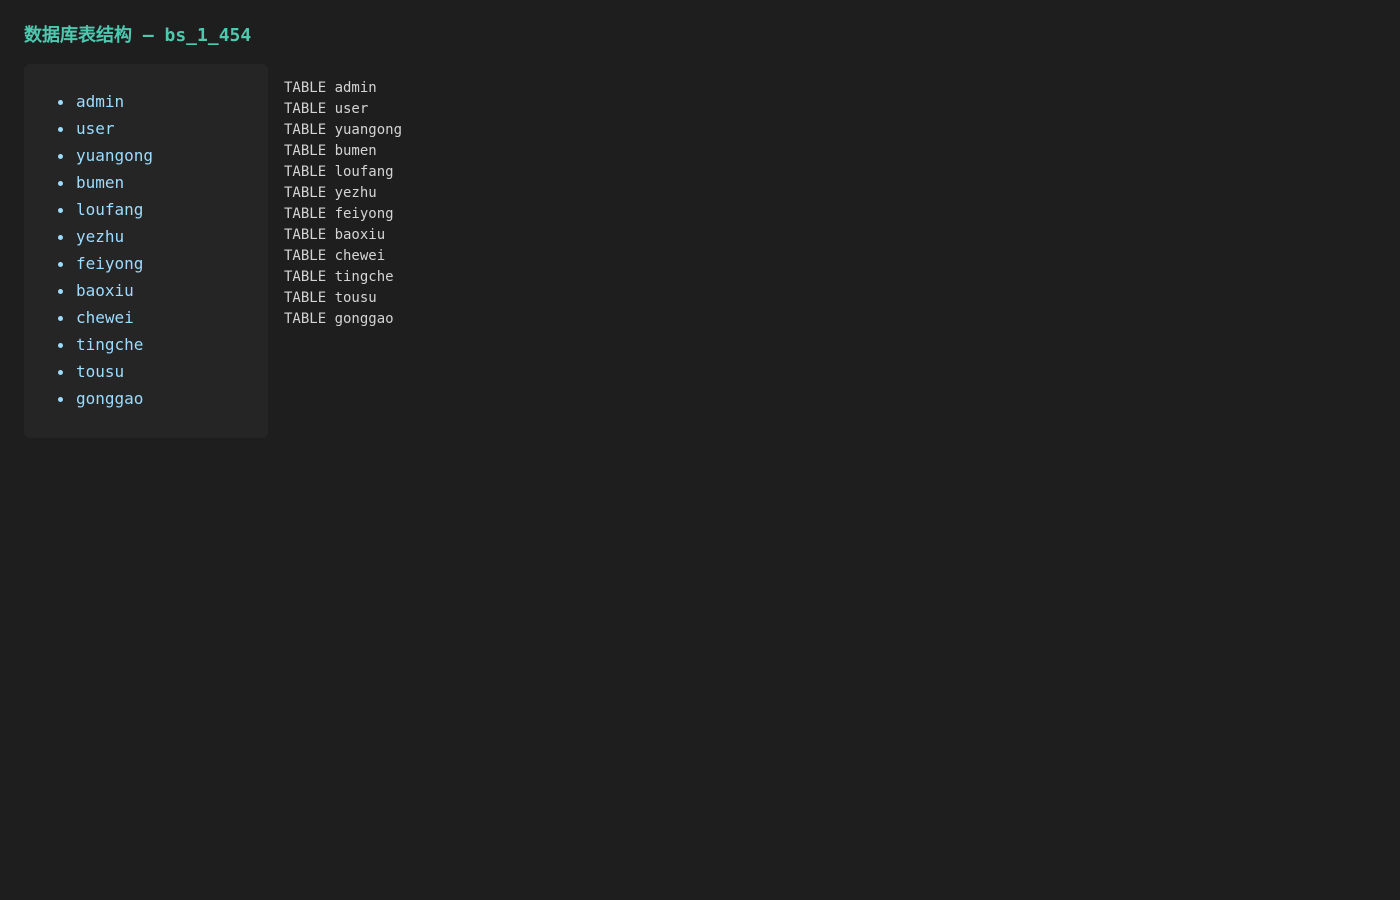  Describe the element at coordinates (163, 105) in the screenshot. I see `table-list-item: admin` at that location.